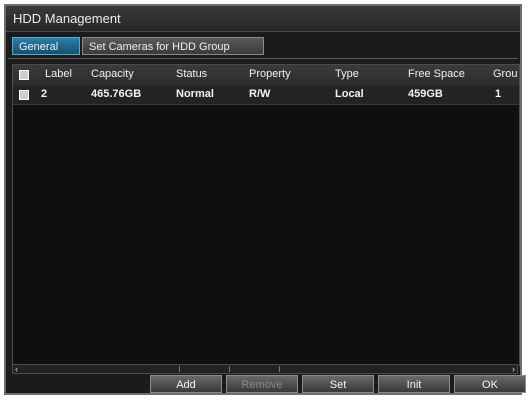  What do you see at coordinates (262, 384) in the screenshot?
I see `remove-button: Remove` at bounding box center [262, 384].